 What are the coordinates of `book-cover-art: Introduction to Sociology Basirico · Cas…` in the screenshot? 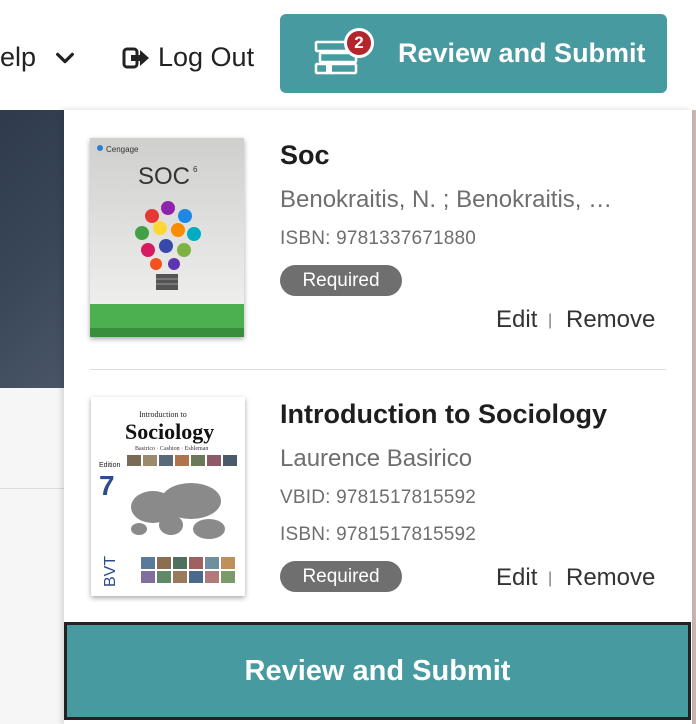 It's located at (168, 496).